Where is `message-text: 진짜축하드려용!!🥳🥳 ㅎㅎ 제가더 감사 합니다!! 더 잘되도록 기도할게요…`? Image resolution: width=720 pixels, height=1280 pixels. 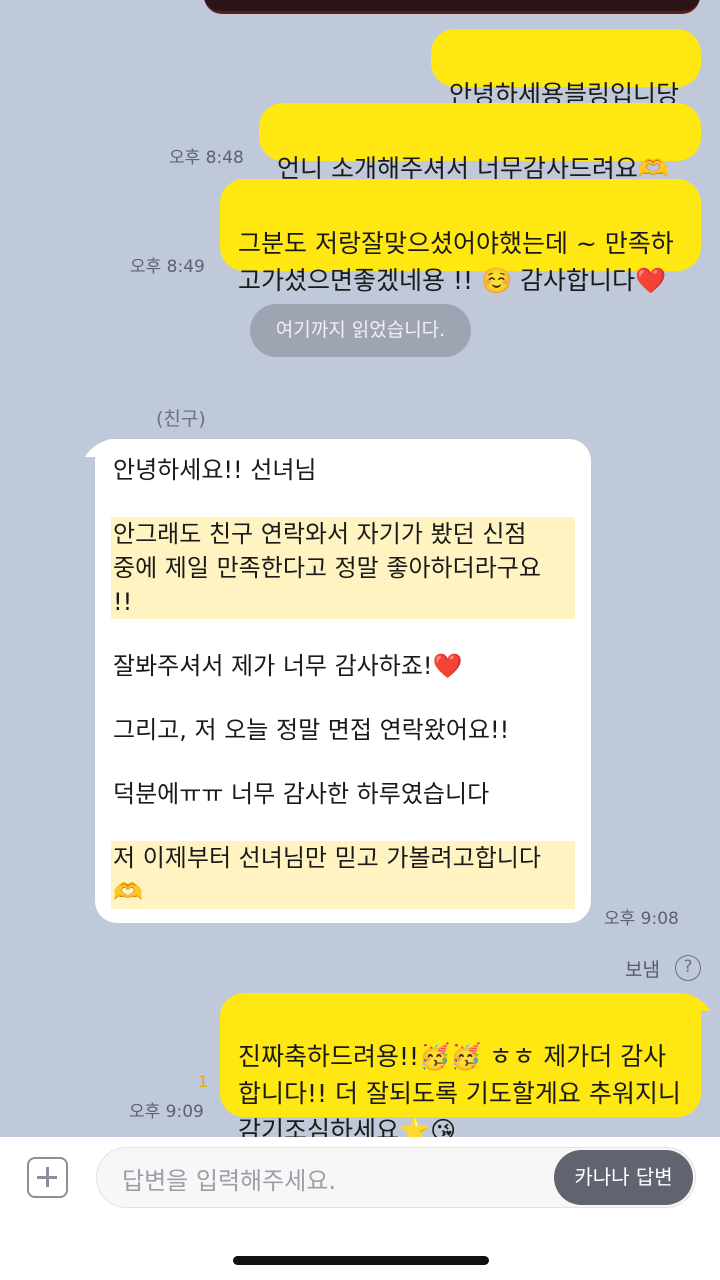 message-text: 진짜축하드려용!!🥳🥳 ㅎㅎ 제가더 감사 합니다!! 더 잘되도록 기도할게요… is located at coordinates (459, 1089).